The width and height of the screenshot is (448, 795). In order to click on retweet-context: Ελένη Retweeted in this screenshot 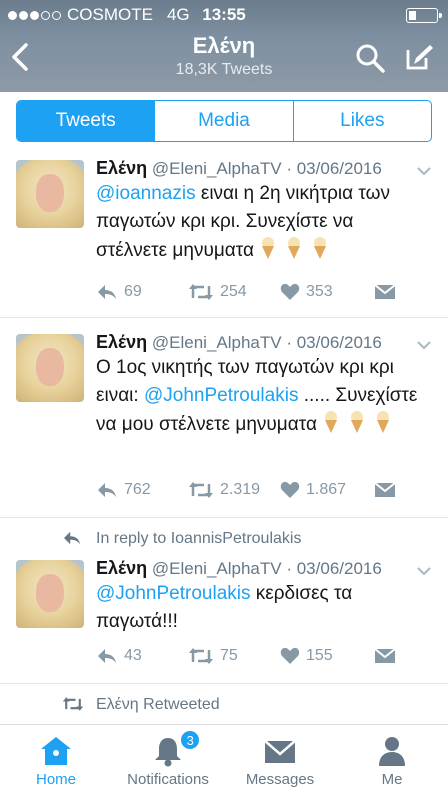, I will do `click(158, 705)`.